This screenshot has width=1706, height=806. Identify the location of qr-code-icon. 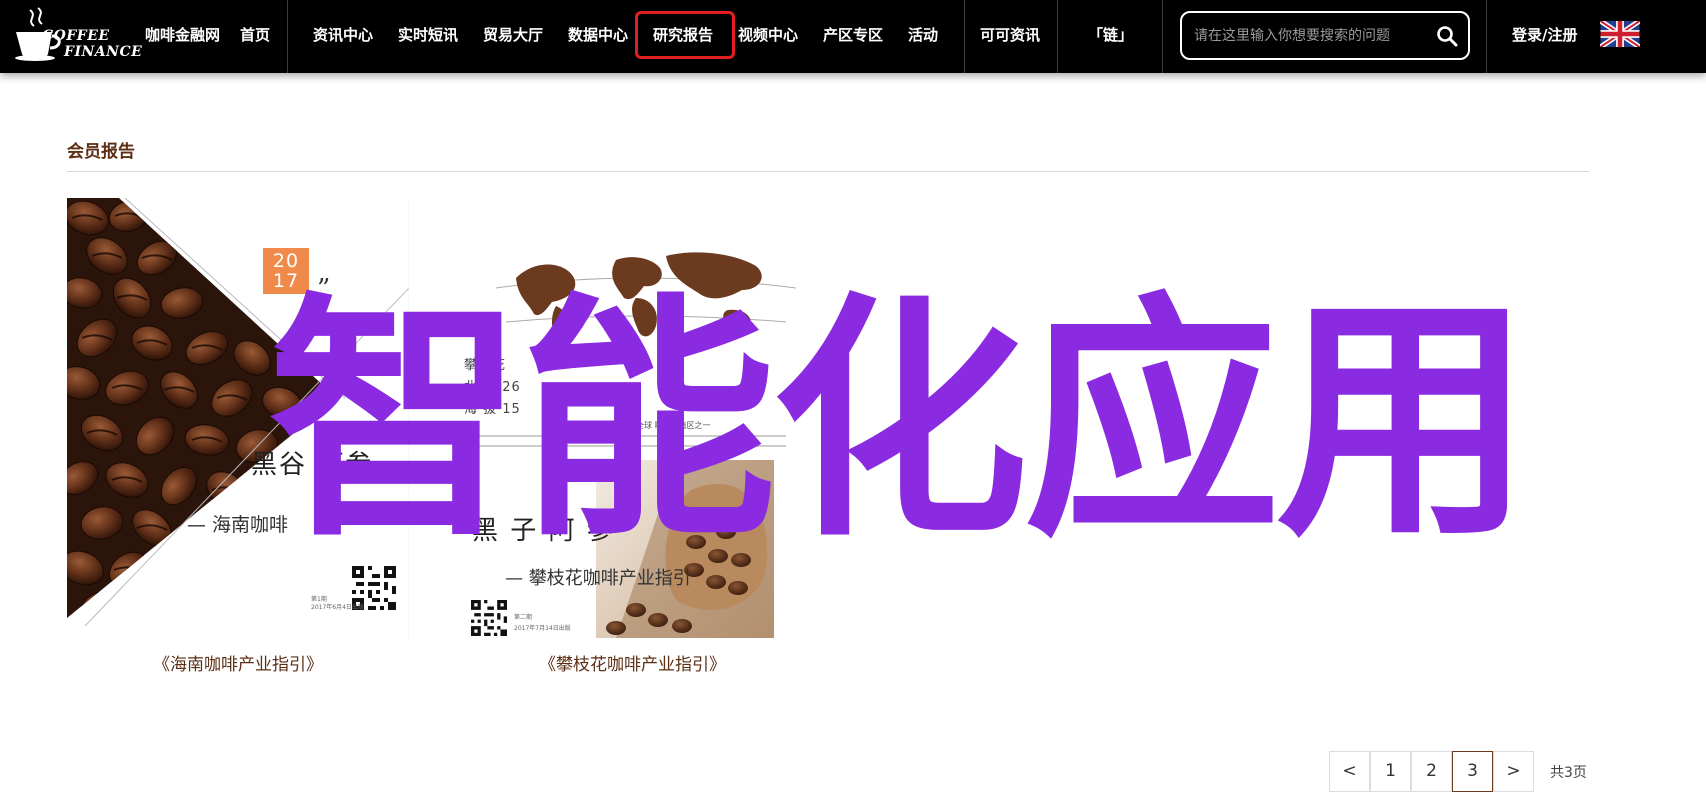
(489, 618).